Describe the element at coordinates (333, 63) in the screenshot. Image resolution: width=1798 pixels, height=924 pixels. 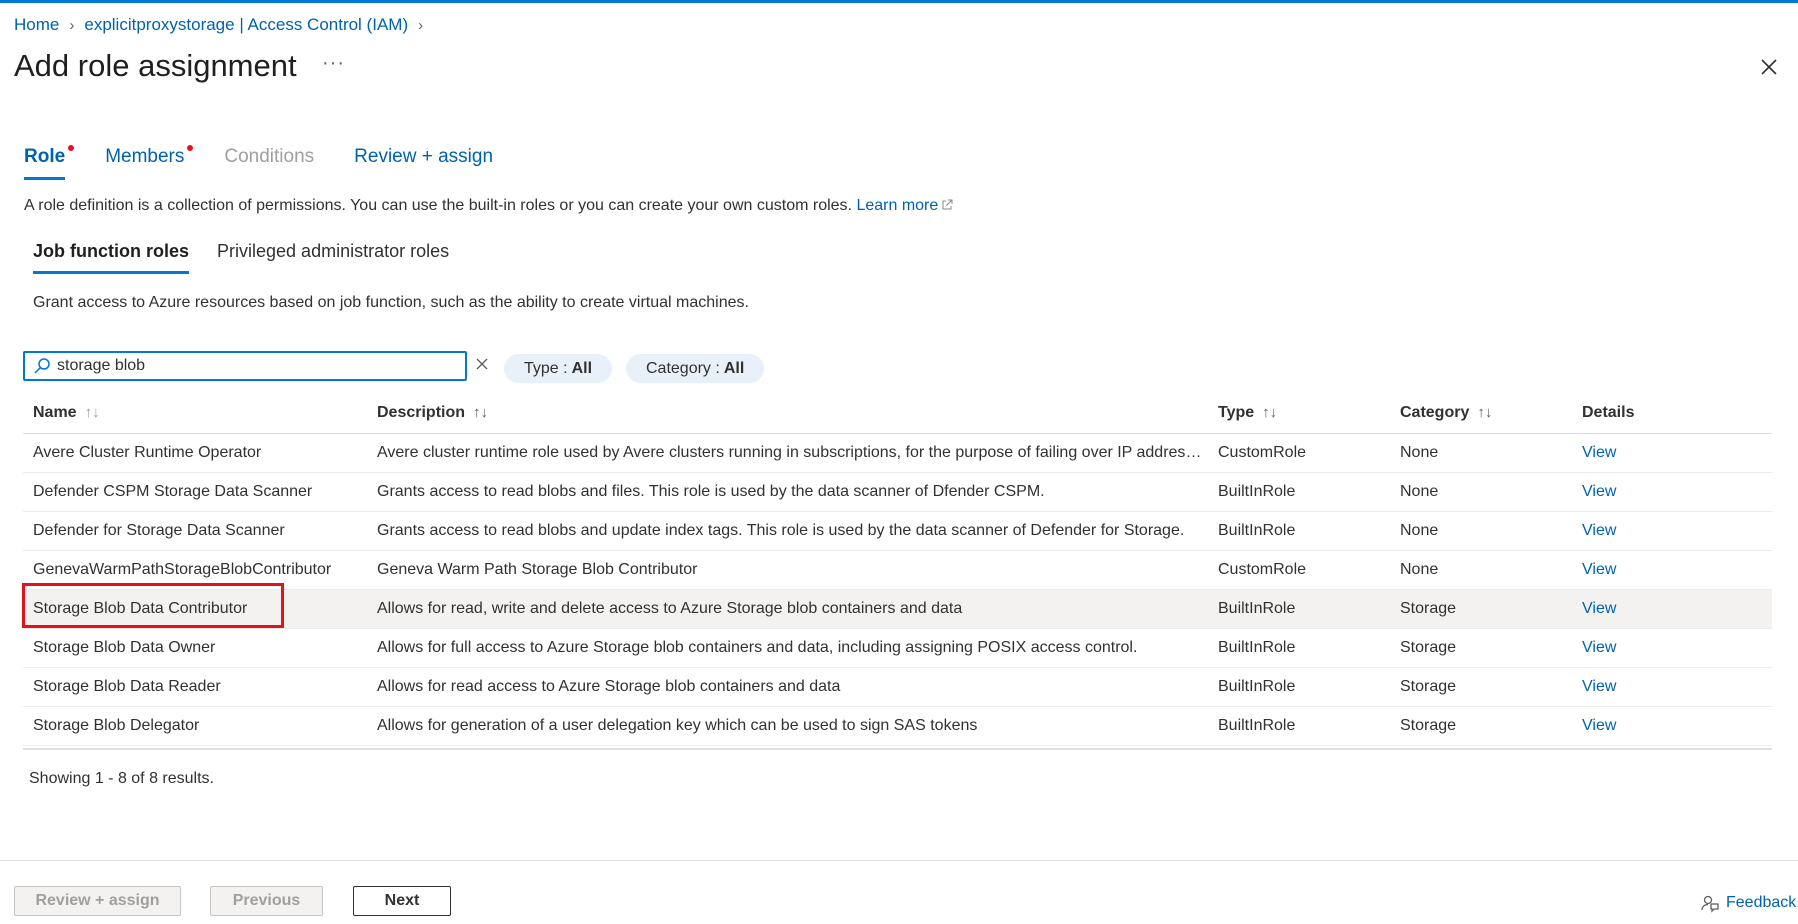
I see `more-options-icon: ···` at that location.